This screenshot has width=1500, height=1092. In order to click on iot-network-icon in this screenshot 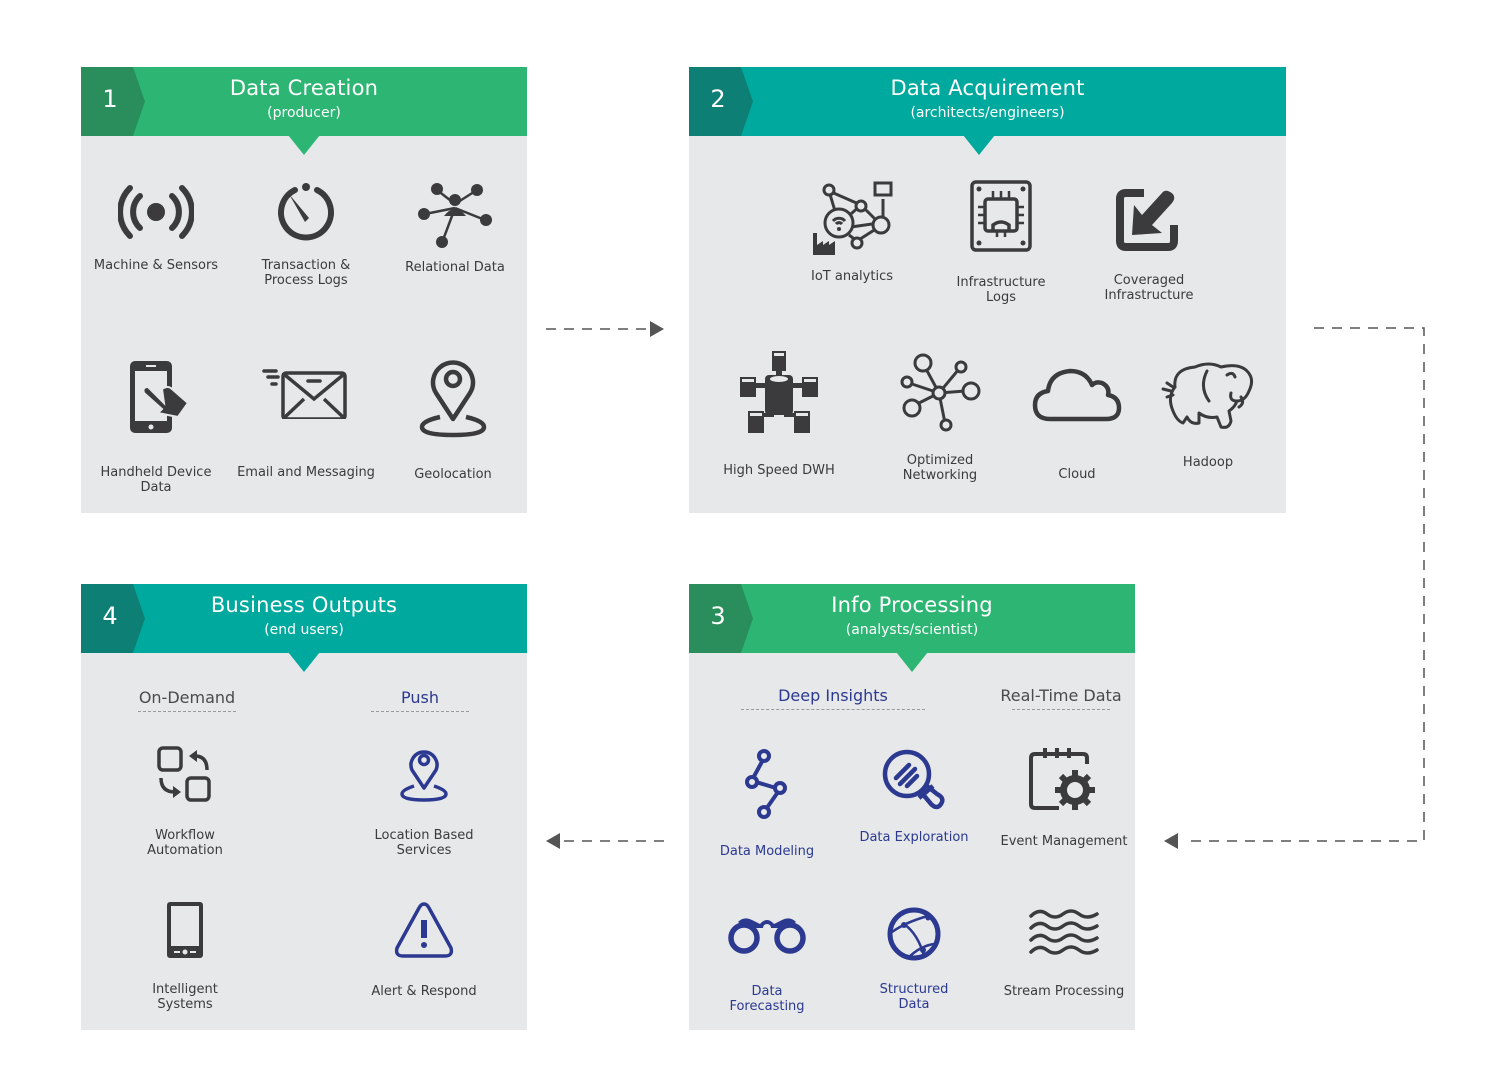, I will do `click(853, 218)`.